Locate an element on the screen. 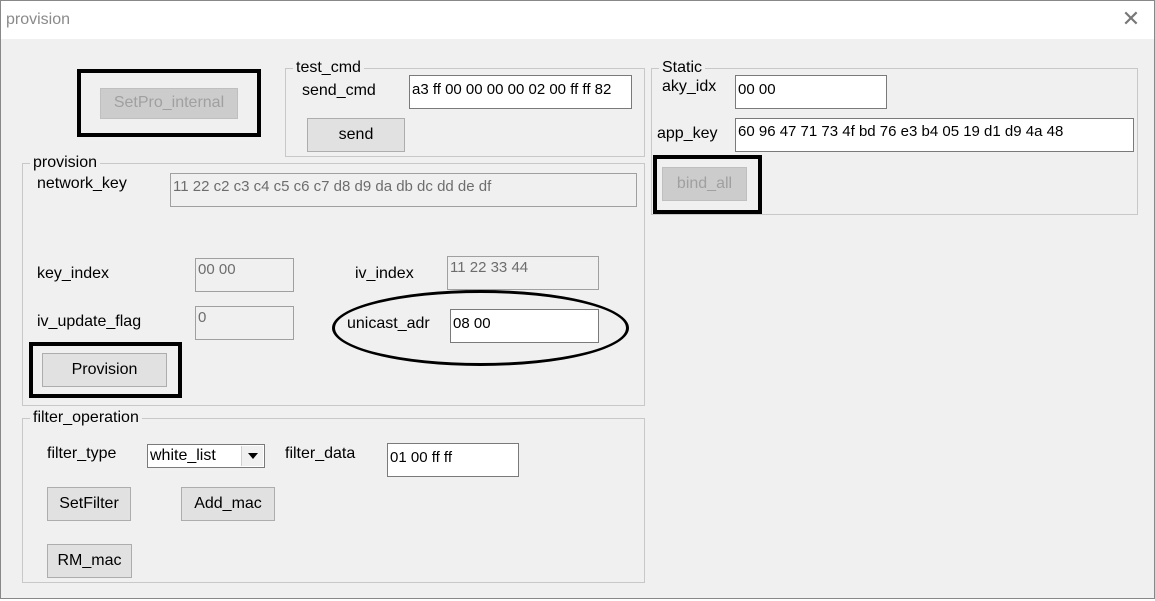 This screenshot has height=601, width=1155. highlight-box-bind-all is located at coordinates (707, 184).